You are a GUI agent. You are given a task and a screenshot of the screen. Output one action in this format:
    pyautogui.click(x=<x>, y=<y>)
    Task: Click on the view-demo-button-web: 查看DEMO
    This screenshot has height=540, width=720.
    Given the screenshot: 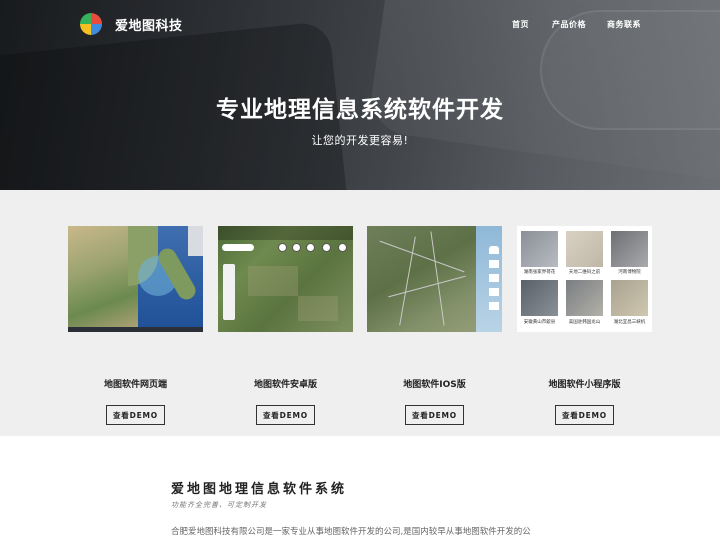 What is the action you would take?
    pyautogui.click(x=135, y=415)
    